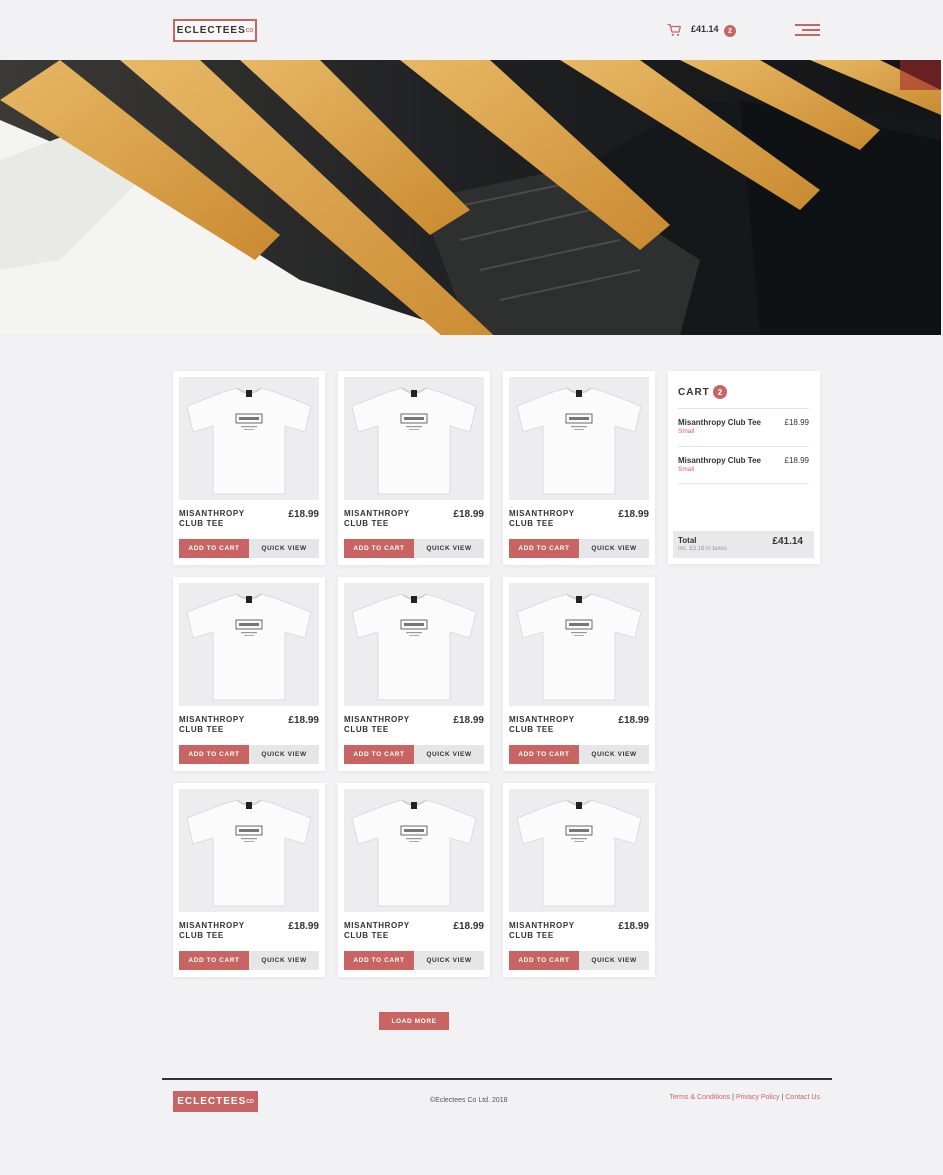  Describe the element at coordinates (211, 30) in the screenshot. I see `logo-text: ECLECTEES` at that location.